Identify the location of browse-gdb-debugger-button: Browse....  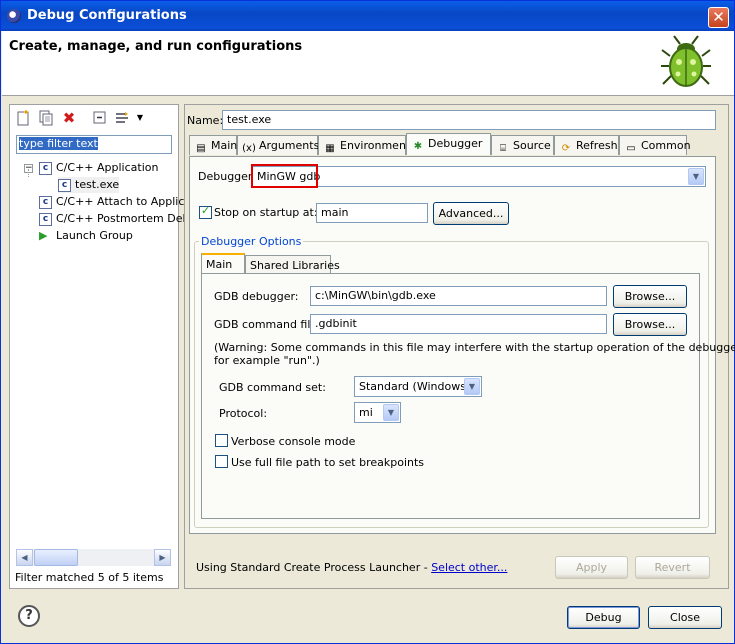
(650, 296).